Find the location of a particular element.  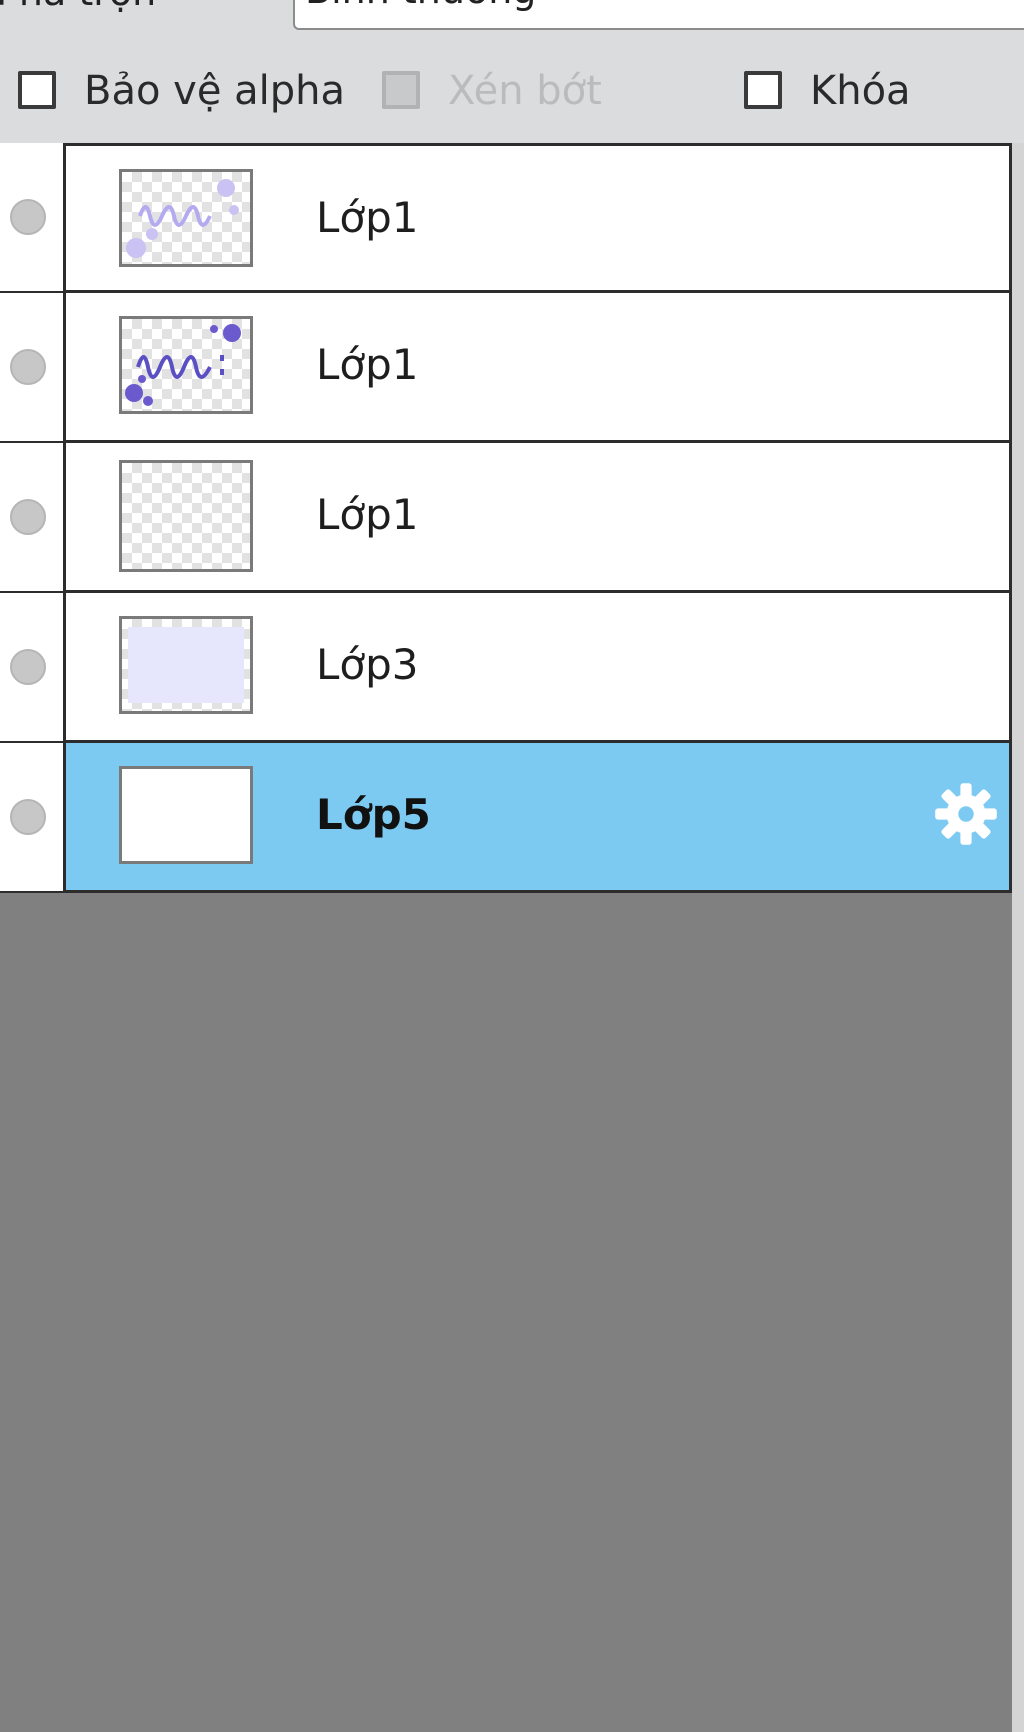

layer-row-selected: Lớp5 is located at coordinates (506, 818).